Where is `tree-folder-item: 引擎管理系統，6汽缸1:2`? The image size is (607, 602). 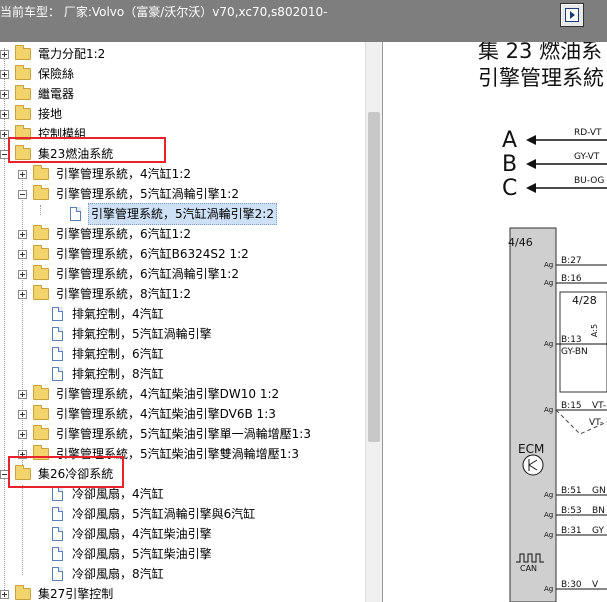
tree-folder-item: 引擎管理系統，6汽缸1:2 is located at coordinates (105, 234).